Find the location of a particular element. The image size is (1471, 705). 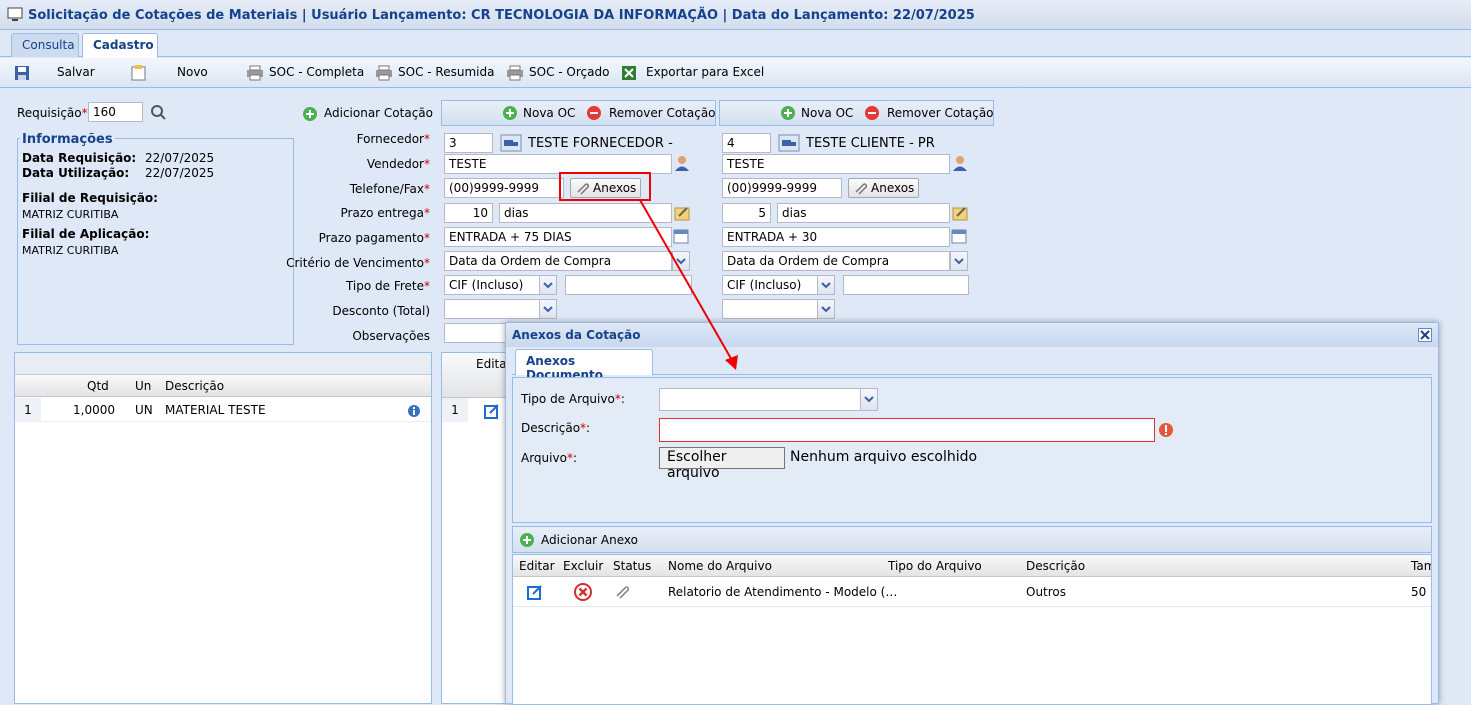

modal-title: Anexos da Cotação is located at coordinates (972, 335).